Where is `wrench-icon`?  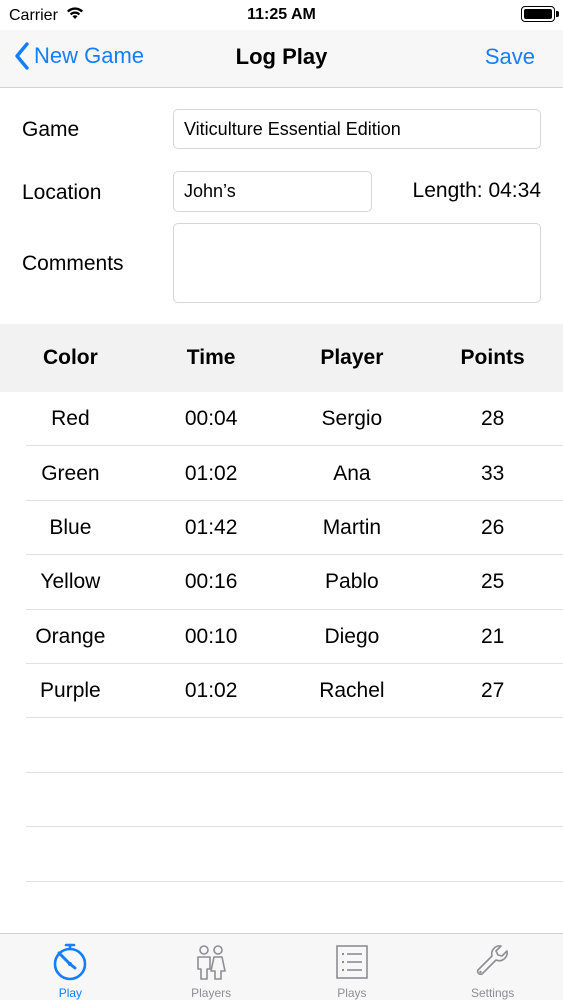 wrench-icon is located at coordinates (493, 962).